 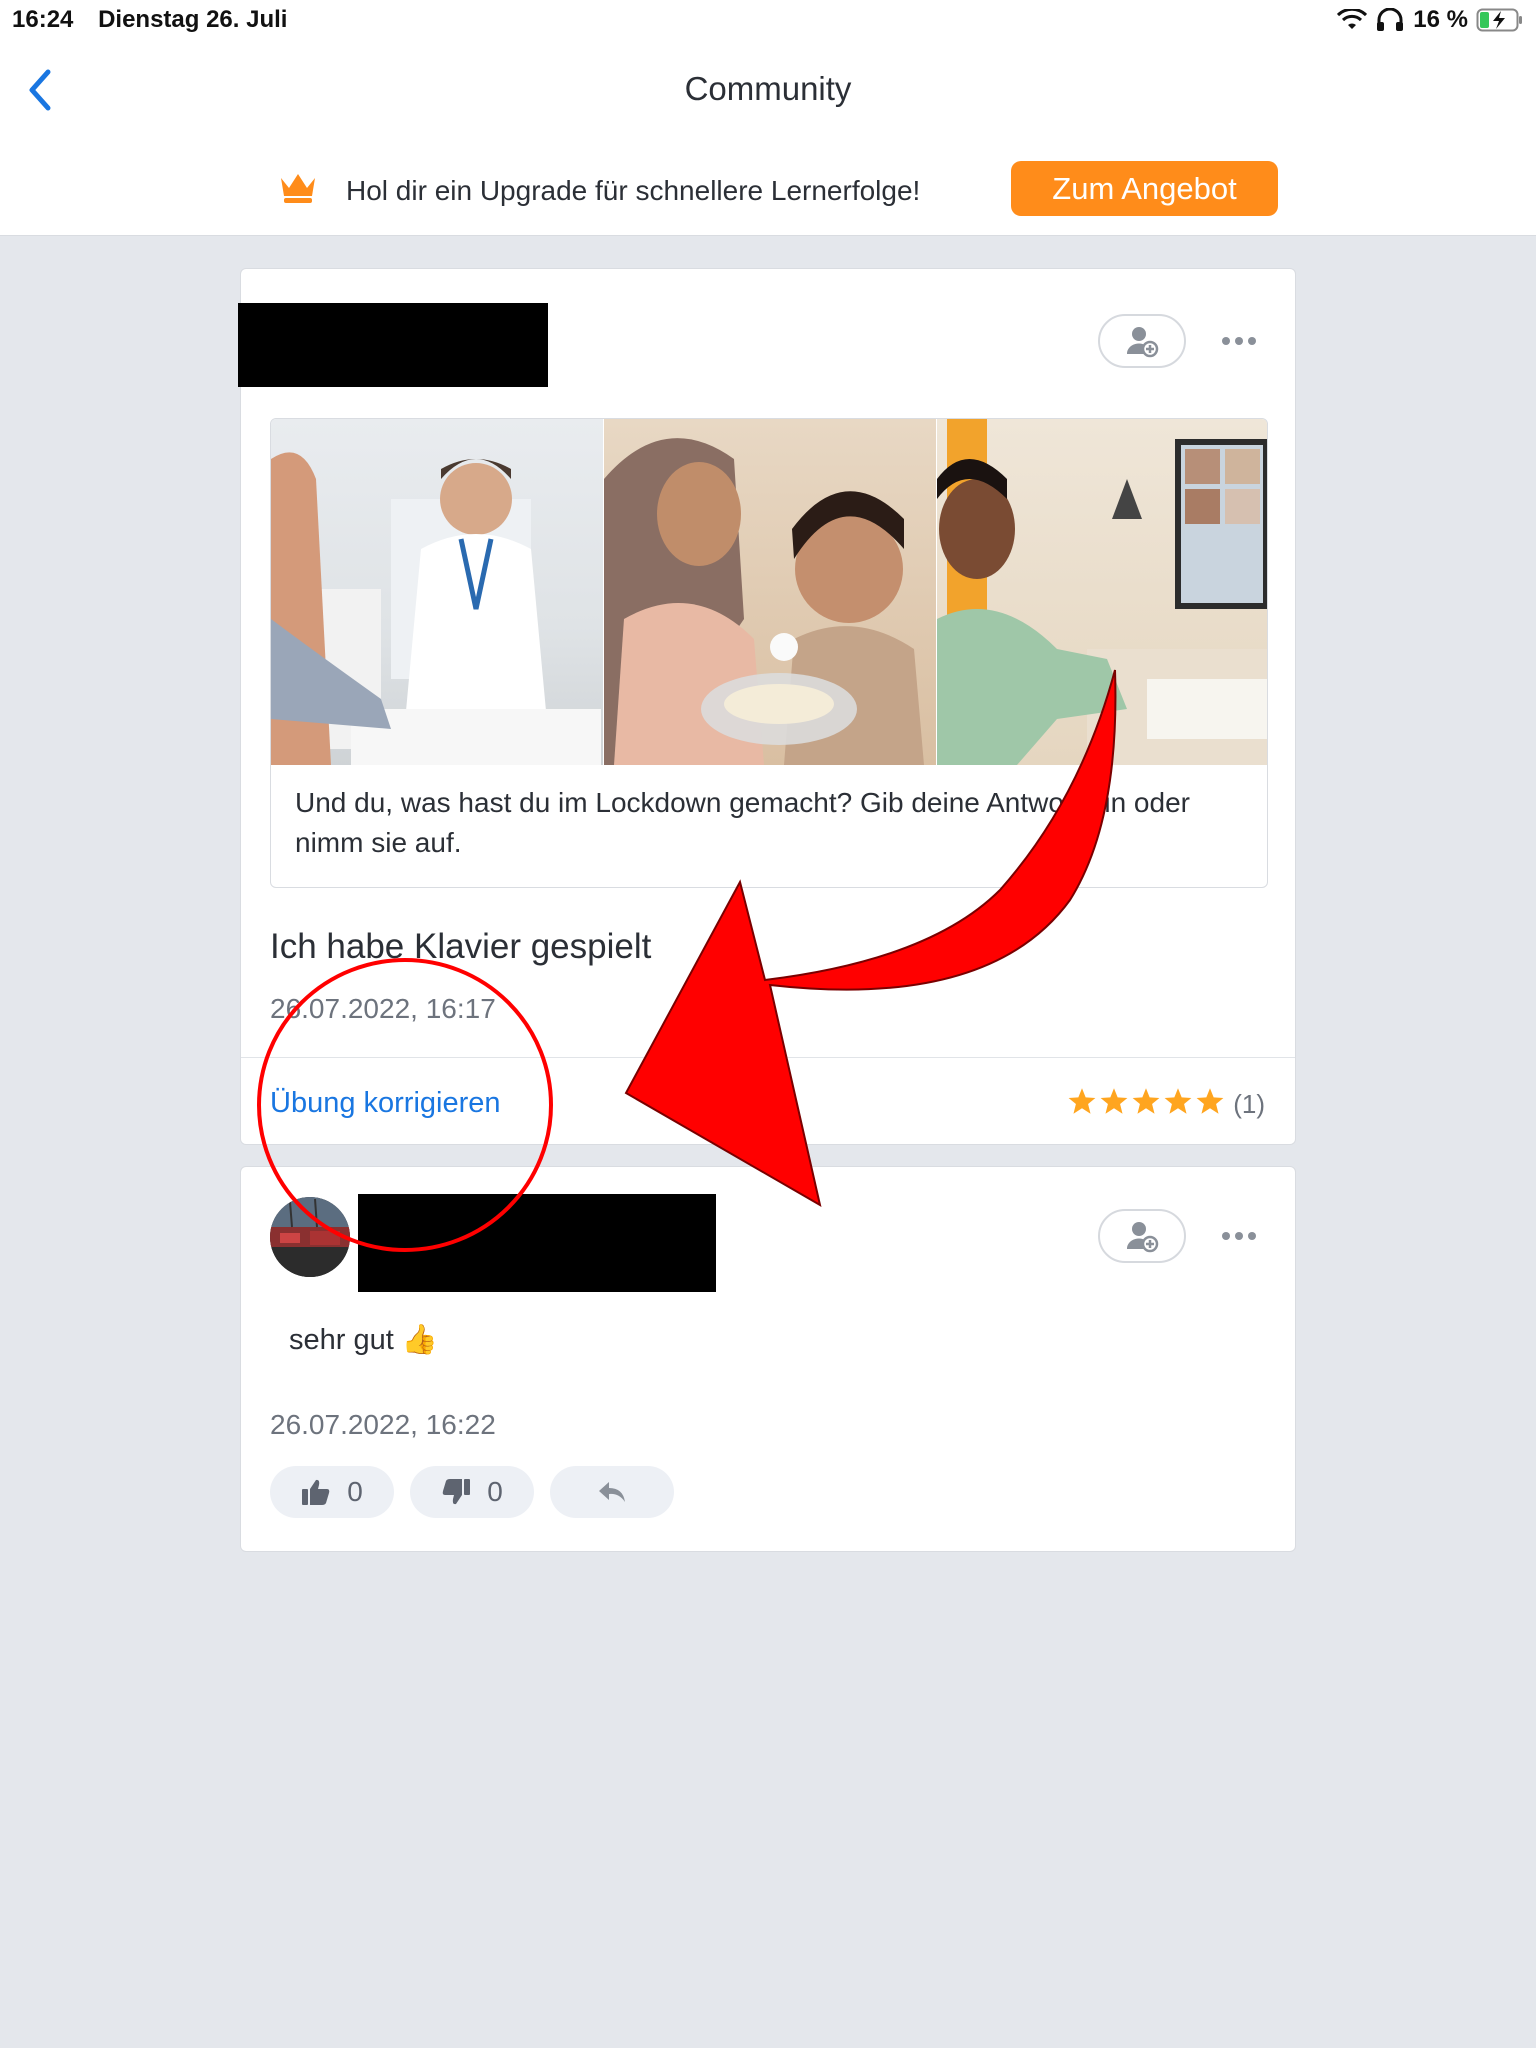 I want to click on crown-icon, so click(x=298, y=188).